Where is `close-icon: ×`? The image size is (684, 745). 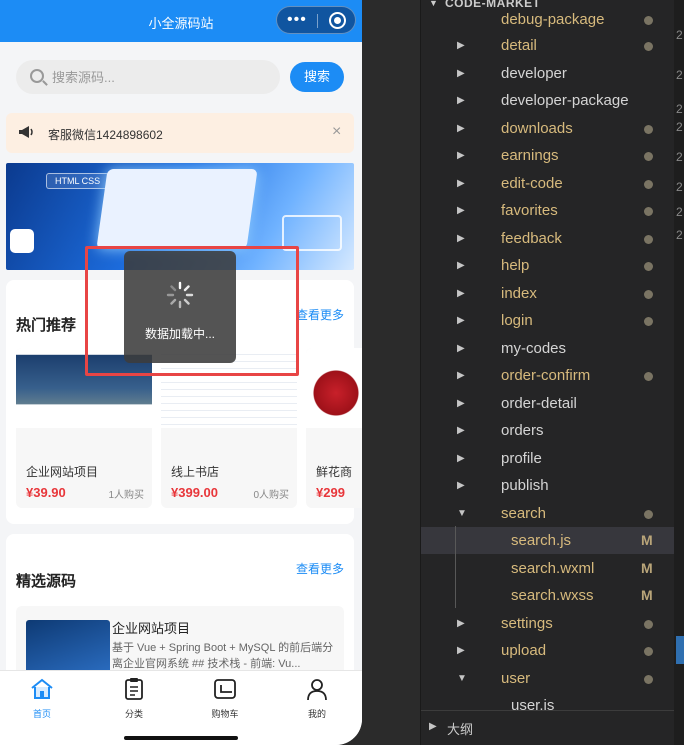
close-icon: × is located at coordinates (336, 132).